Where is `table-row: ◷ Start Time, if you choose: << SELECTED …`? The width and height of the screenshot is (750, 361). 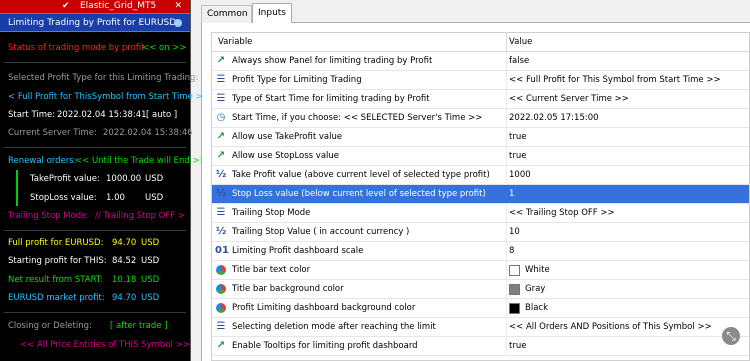 table-row: ◷ Start Time, if you choose: << SELECTED … is located at coordinates (480, 118).